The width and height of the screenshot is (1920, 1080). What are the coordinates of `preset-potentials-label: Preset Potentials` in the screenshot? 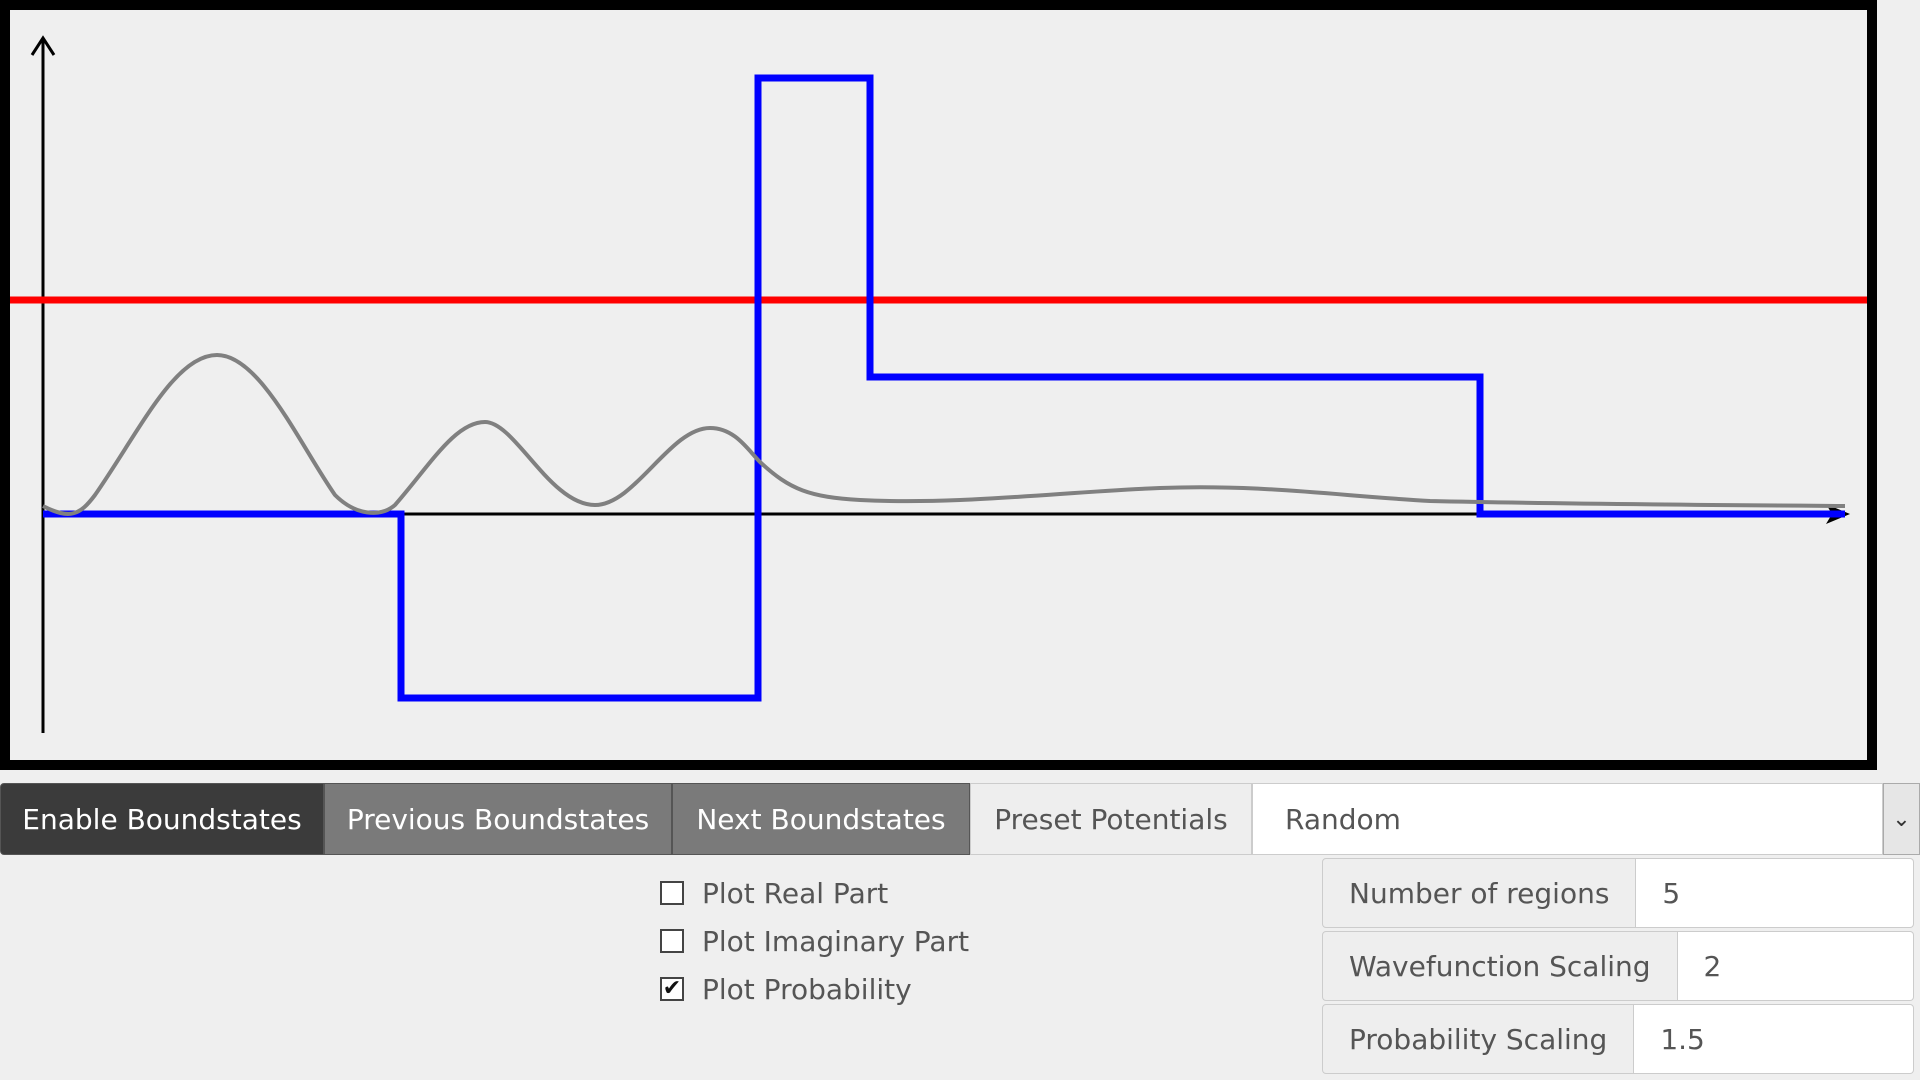 It's located at (1111, 819).